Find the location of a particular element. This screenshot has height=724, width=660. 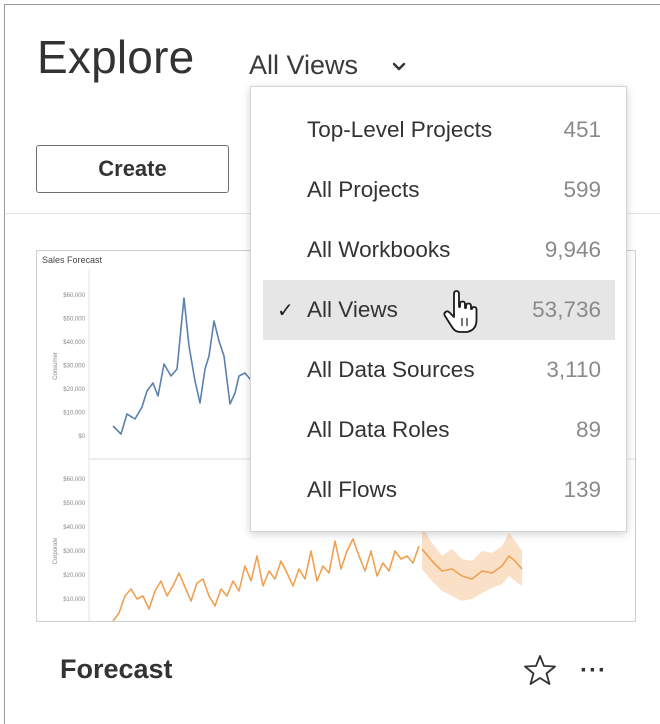

view-selector: All Views is located at coordinates (327, 66).